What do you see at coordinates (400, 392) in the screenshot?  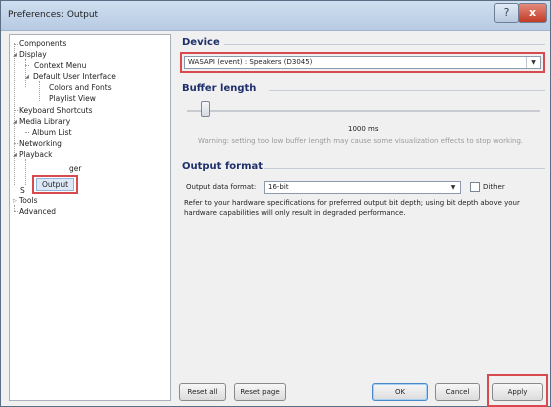 I see `ok-button: OK` at bounding box center [400, 392].